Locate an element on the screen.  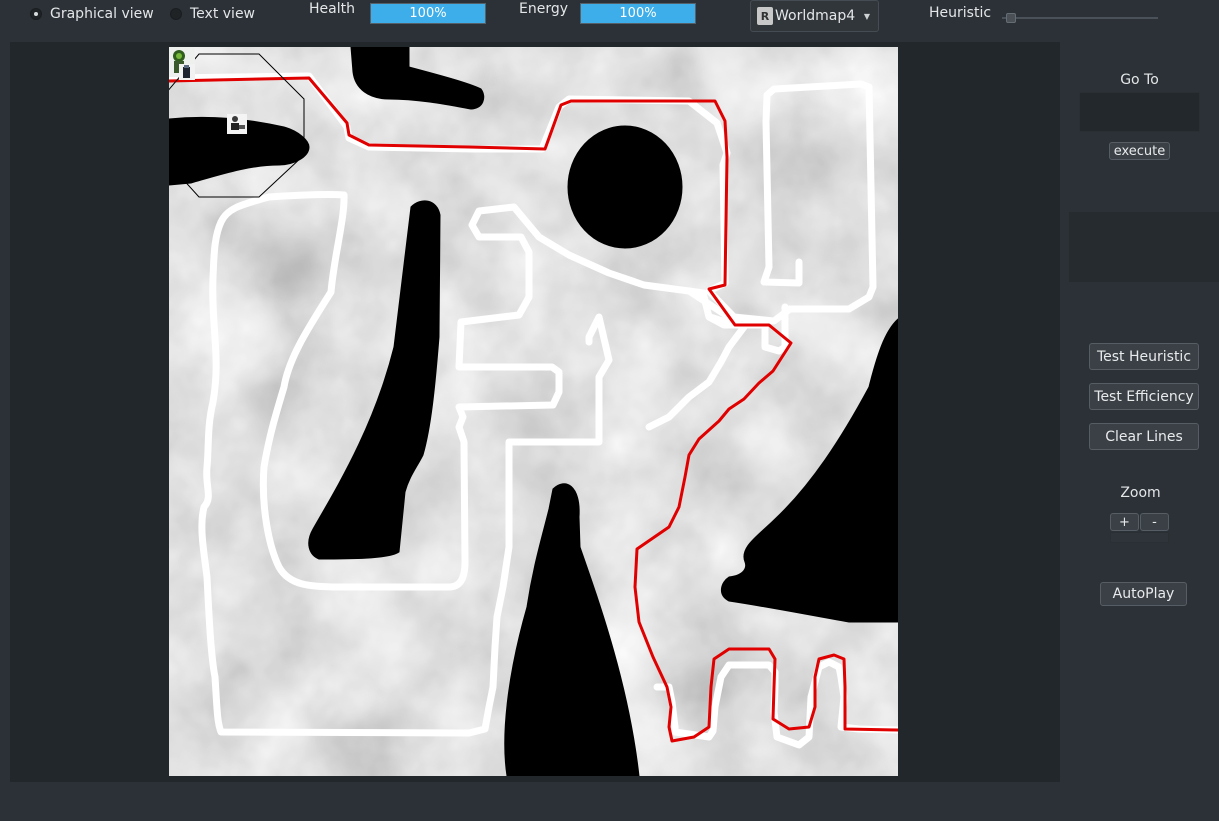
enemy-icon is located at coordinates (187, 72).